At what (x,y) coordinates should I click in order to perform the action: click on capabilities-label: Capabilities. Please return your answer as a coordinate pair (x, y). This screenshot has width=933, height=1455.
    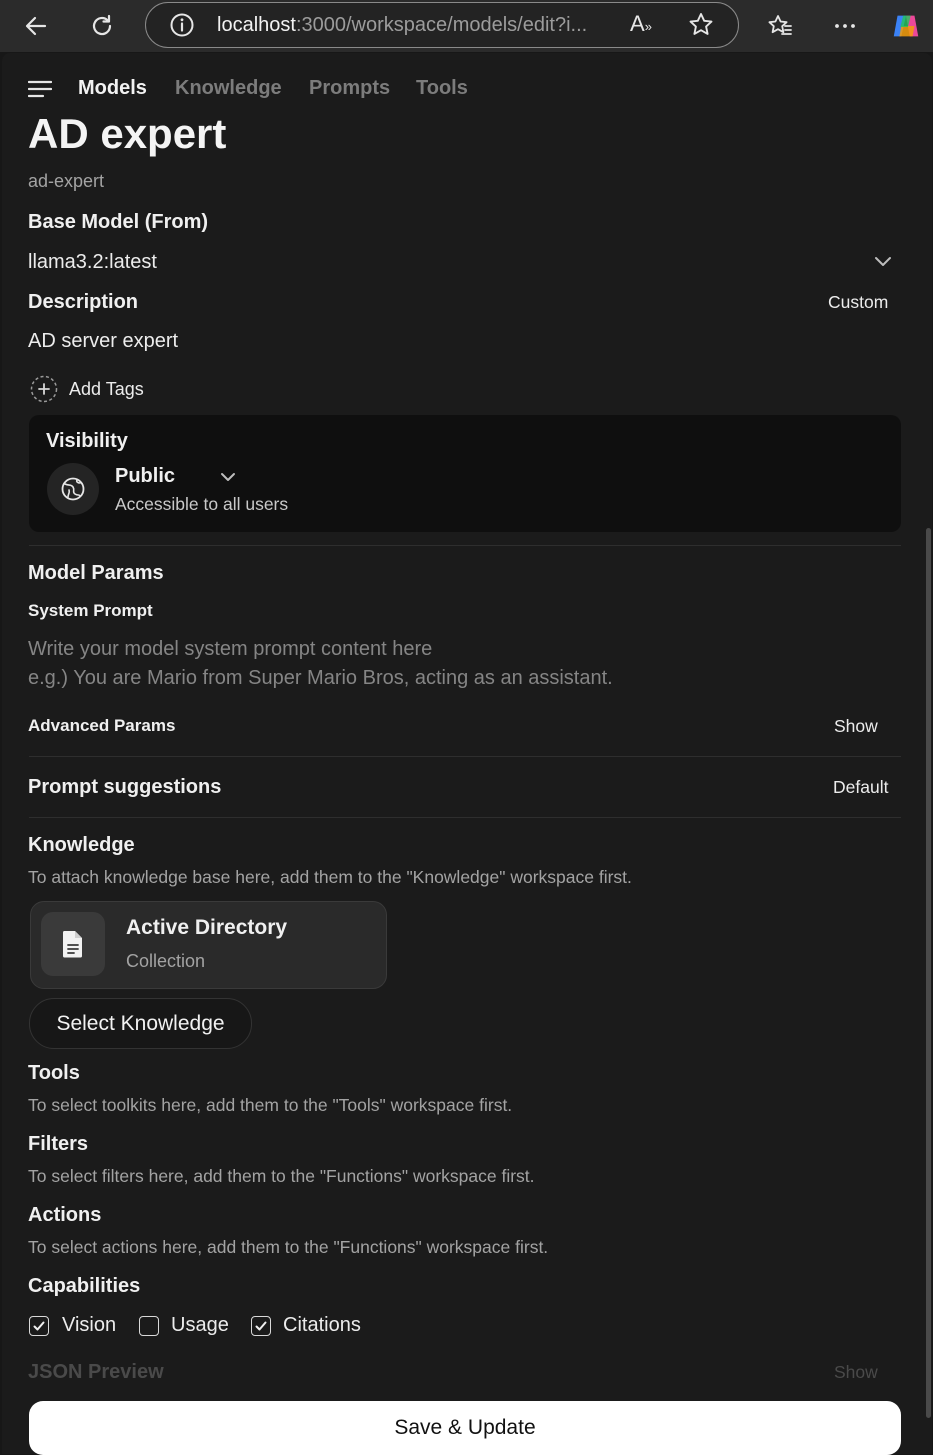
    Looking at the image, I should click on (84, 1286).